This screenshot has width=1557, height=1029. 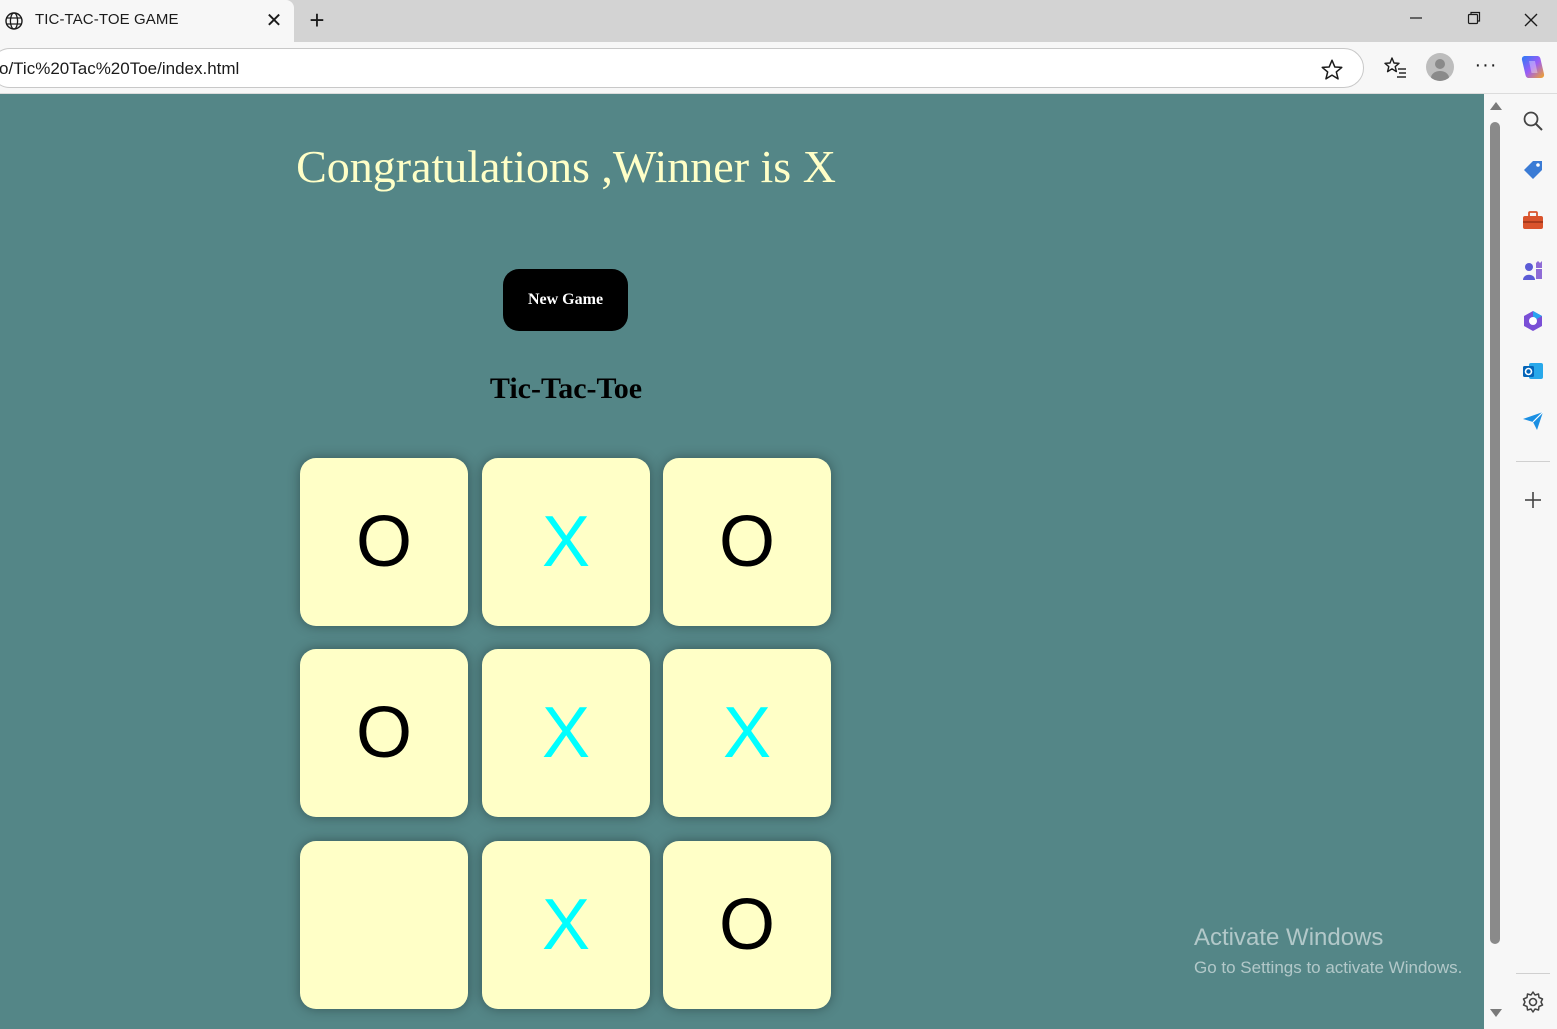 I want to click on browser-tab: TIC-TAC-TOE GAME ✕, so click(x=147, y=21).